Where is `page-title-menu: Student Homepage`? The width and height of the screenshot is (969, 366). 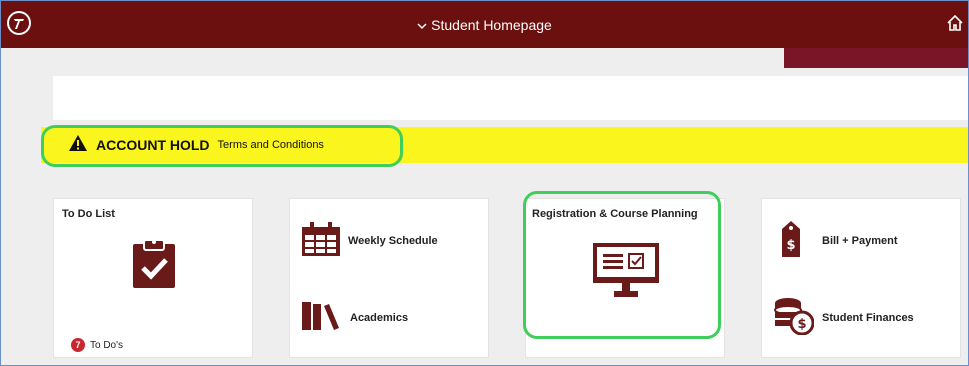
page-title-menu: Student Homepage is located at coordinates (484, 24).